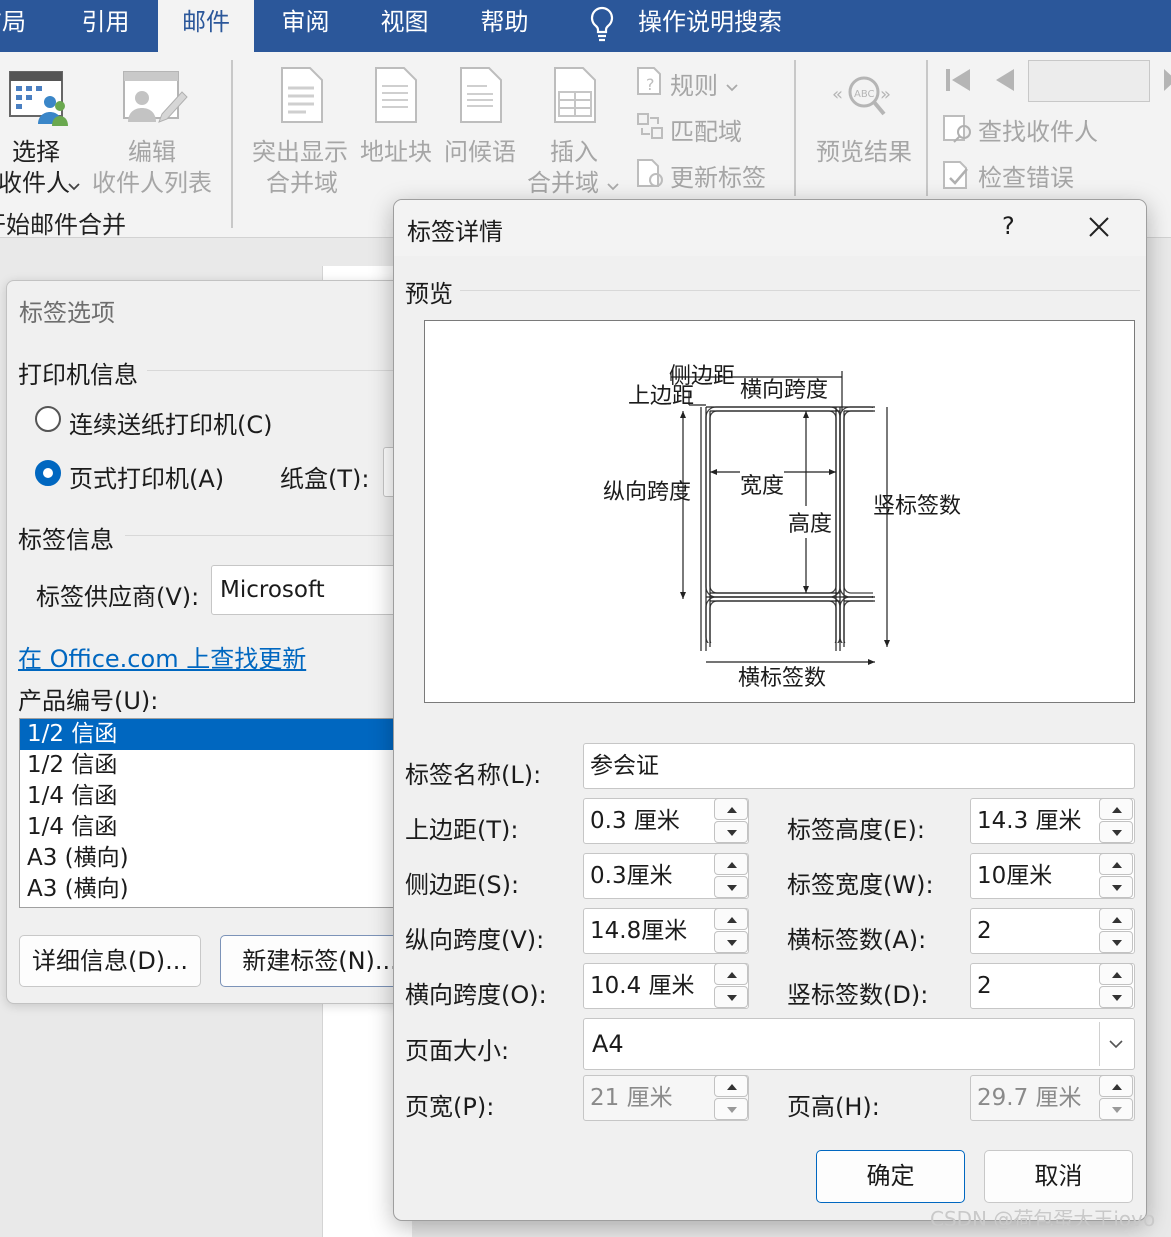 Image resolution: width=1171 pixels, height=1237 pixels. What do you see at coordinates (35, 180) in the screenshot?
I see `select-recipients-label-2: 收件人` at bounding box center [35, 180].